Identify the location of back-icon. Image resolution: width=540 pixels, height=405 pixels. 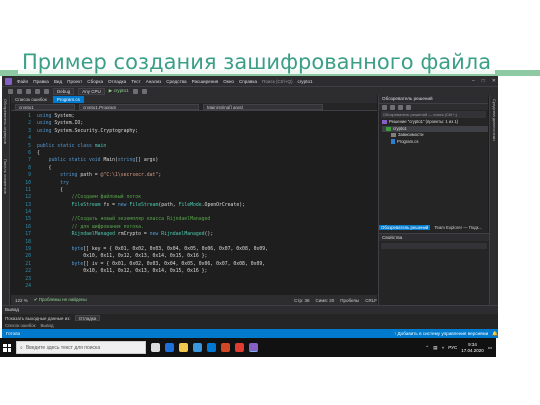
(10, 91).